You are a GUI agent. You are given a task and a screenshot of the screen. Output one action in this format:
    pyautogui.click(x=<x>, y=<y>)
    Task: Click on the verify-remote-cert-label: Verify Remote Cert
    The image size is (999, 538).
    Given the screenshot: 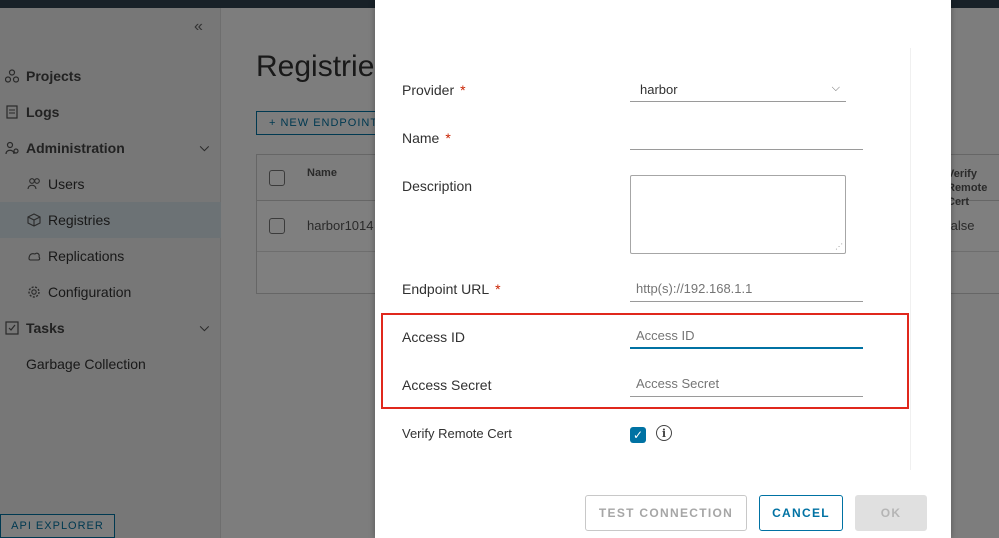 What is the action you would take?
    pyautogui.click(x=457, y=433)
    